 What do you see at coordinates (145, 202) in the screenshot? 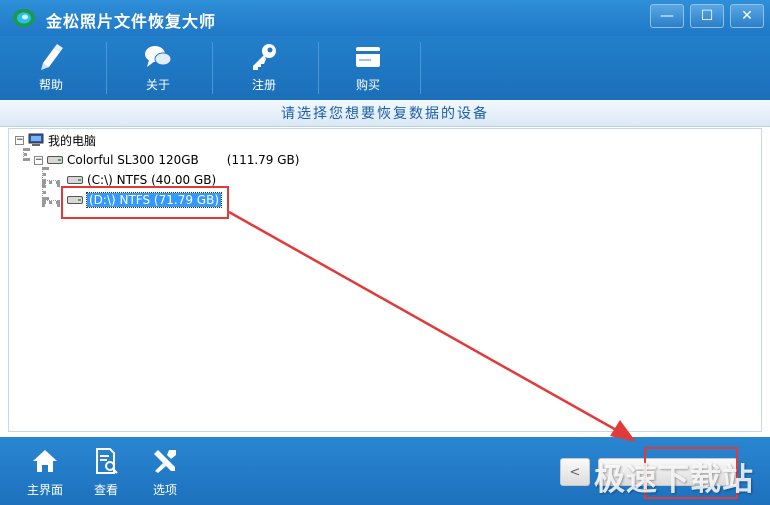
I see `annotation-highlight-box` at bounding box center [145, 202].